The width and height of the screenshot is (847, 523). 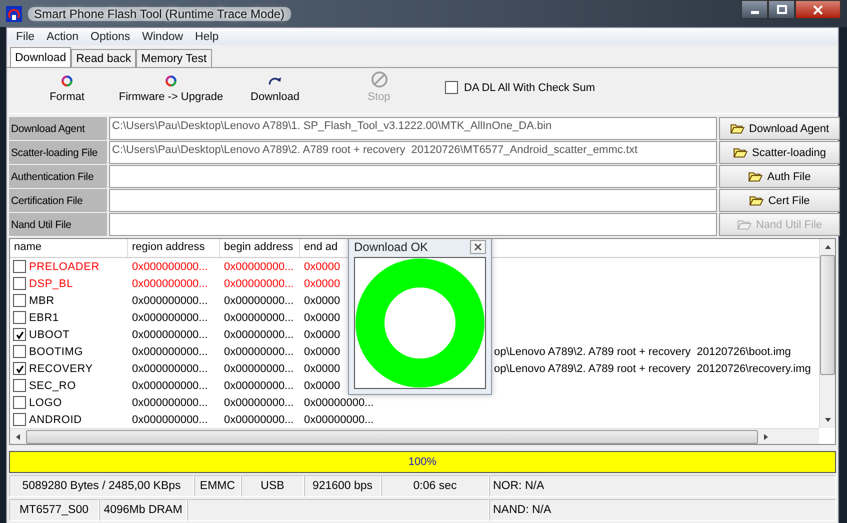 What do you see at coordinates (642, 352) in the screenshot?
I see `table-cell-text: op\Lenovo A789\2. A789 root + recovery 20120726\boot.img` at bounding box center [642, 352].